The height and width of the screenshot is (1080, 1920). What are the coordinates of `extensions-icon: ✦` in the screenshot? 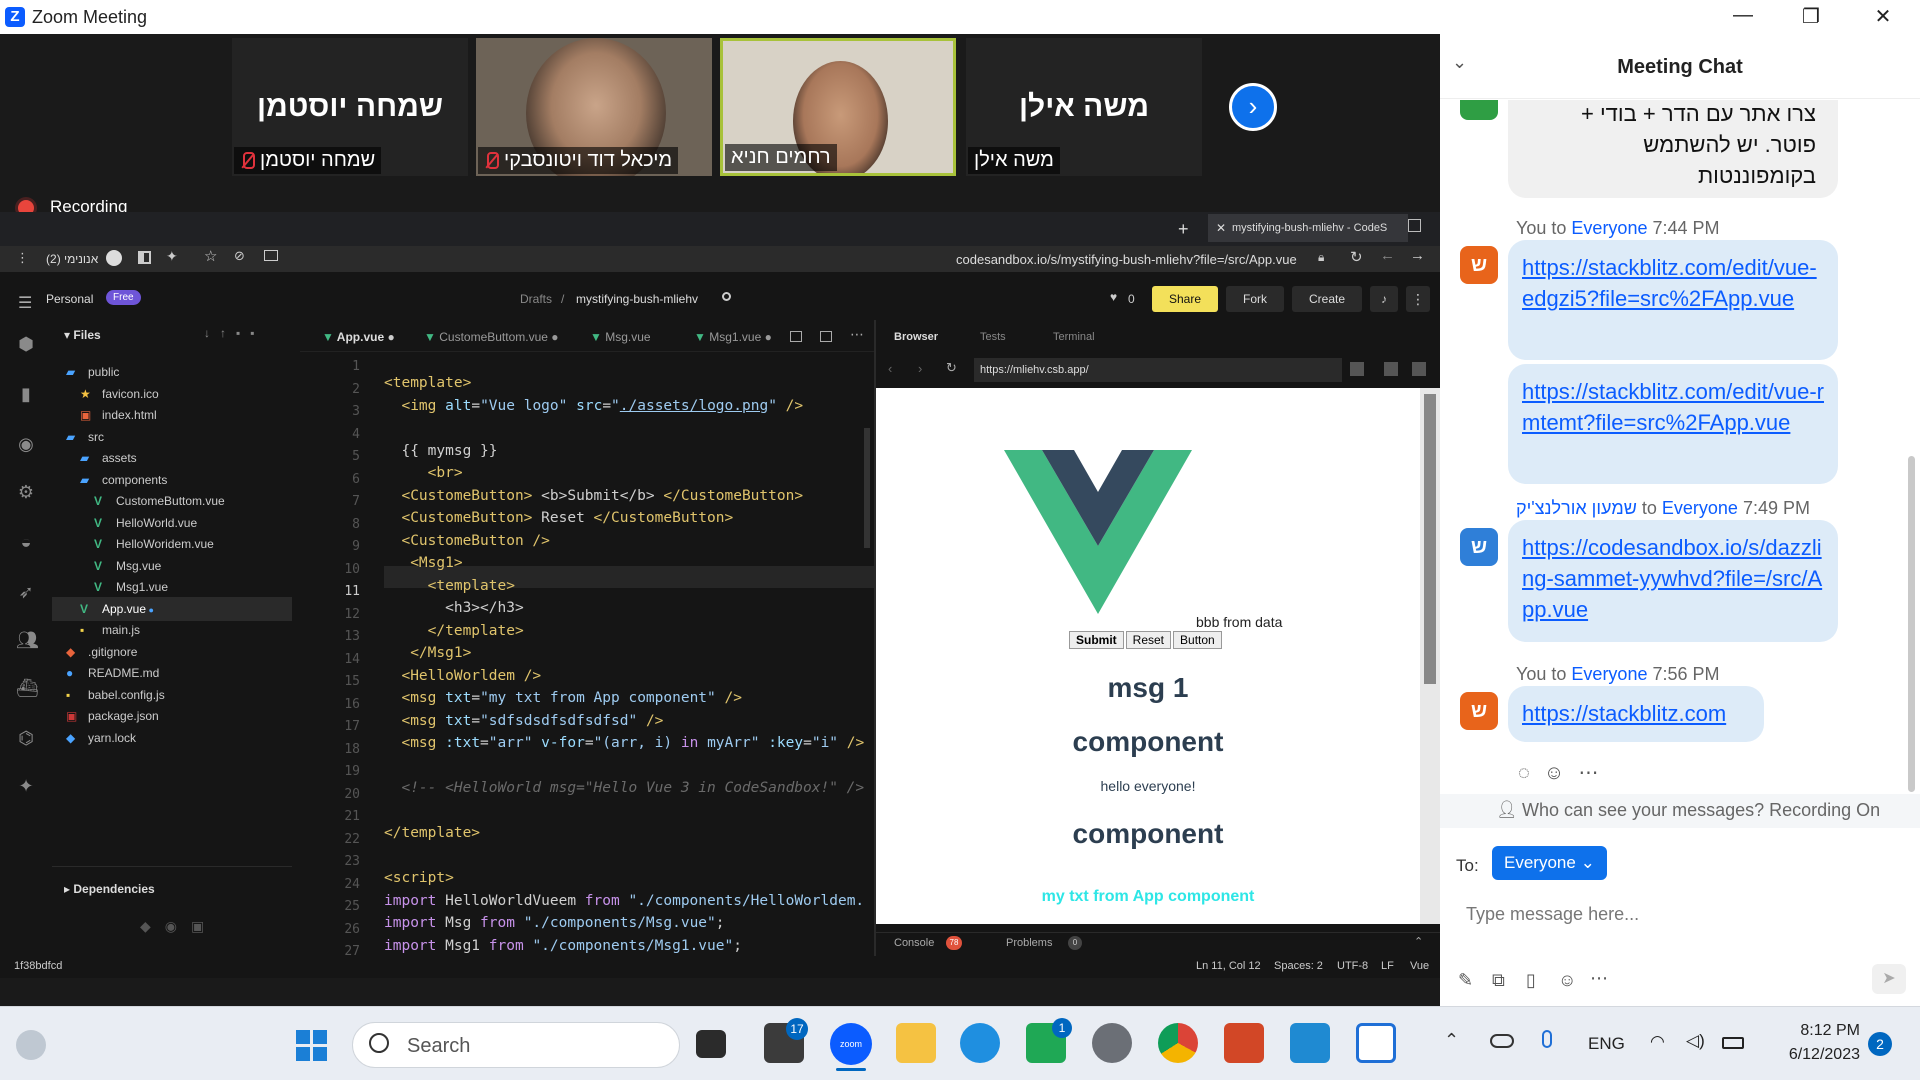 It's located at (172, 256).